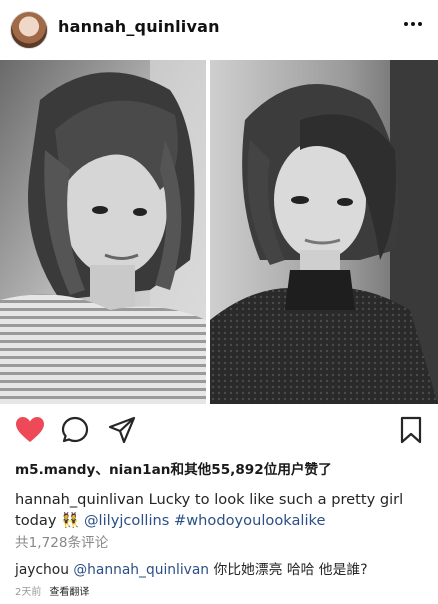 Image resolution: width=438 pixels, height=604 pixels. I want to click on post-timestamp: 2天前, so click(28, 592).